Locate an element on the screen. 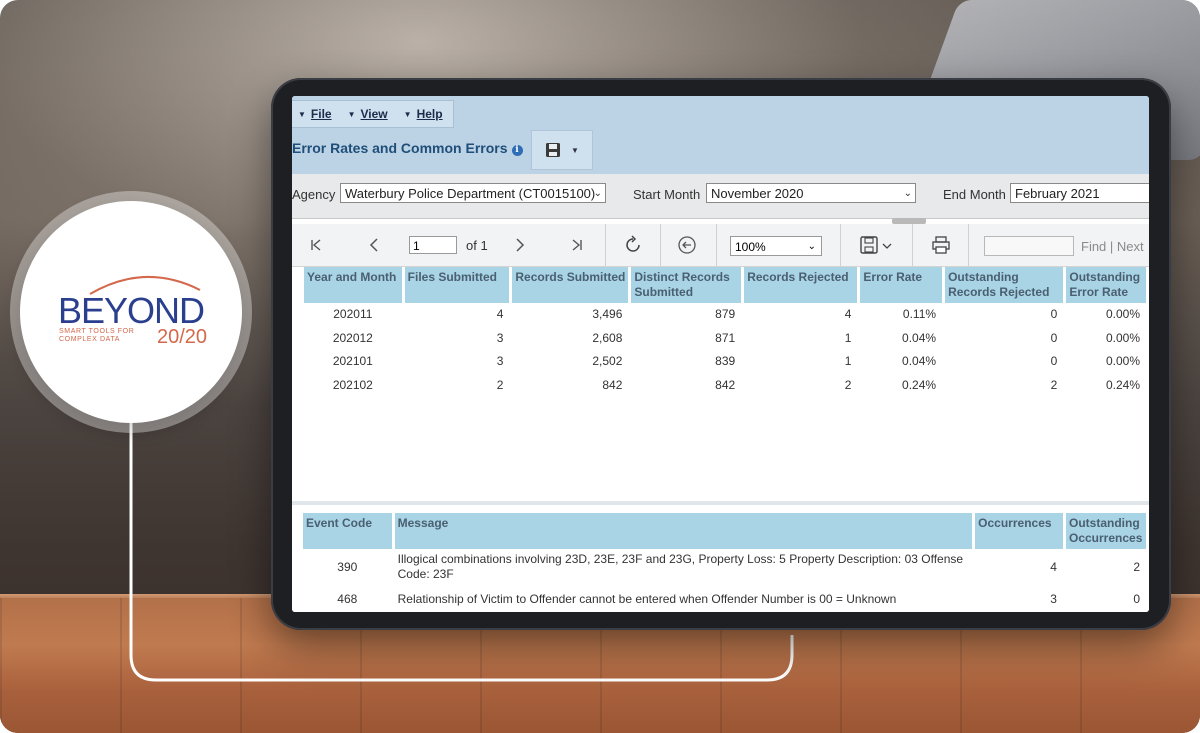 This screenshot has width=1200, height=733. start-month-value: November 2020 is located at coordinates (757, 193).